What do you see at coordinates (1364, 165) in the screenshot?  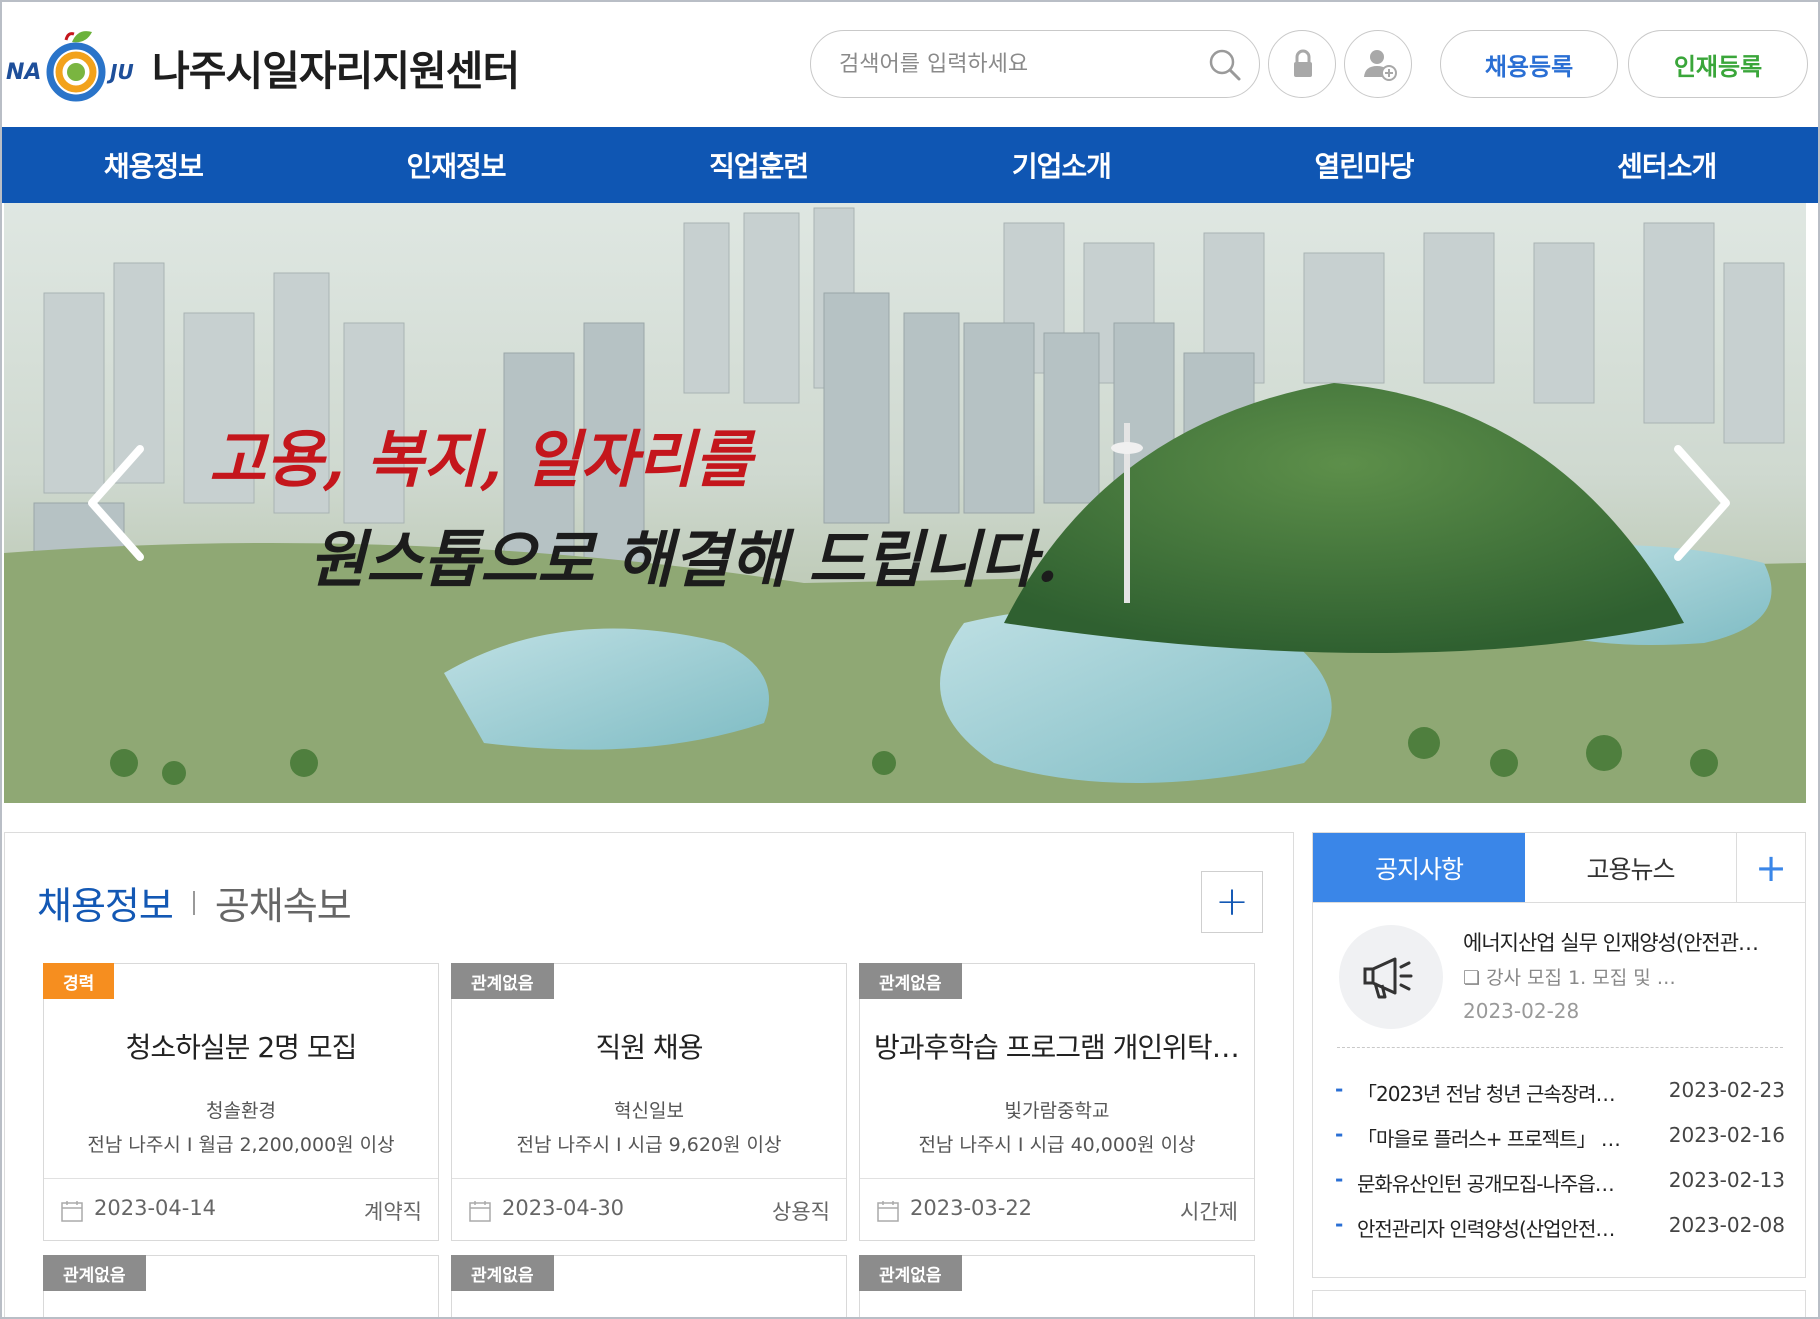 I see `nav-item-open-forum: 열린마당` at bounding box center [1364, 165].